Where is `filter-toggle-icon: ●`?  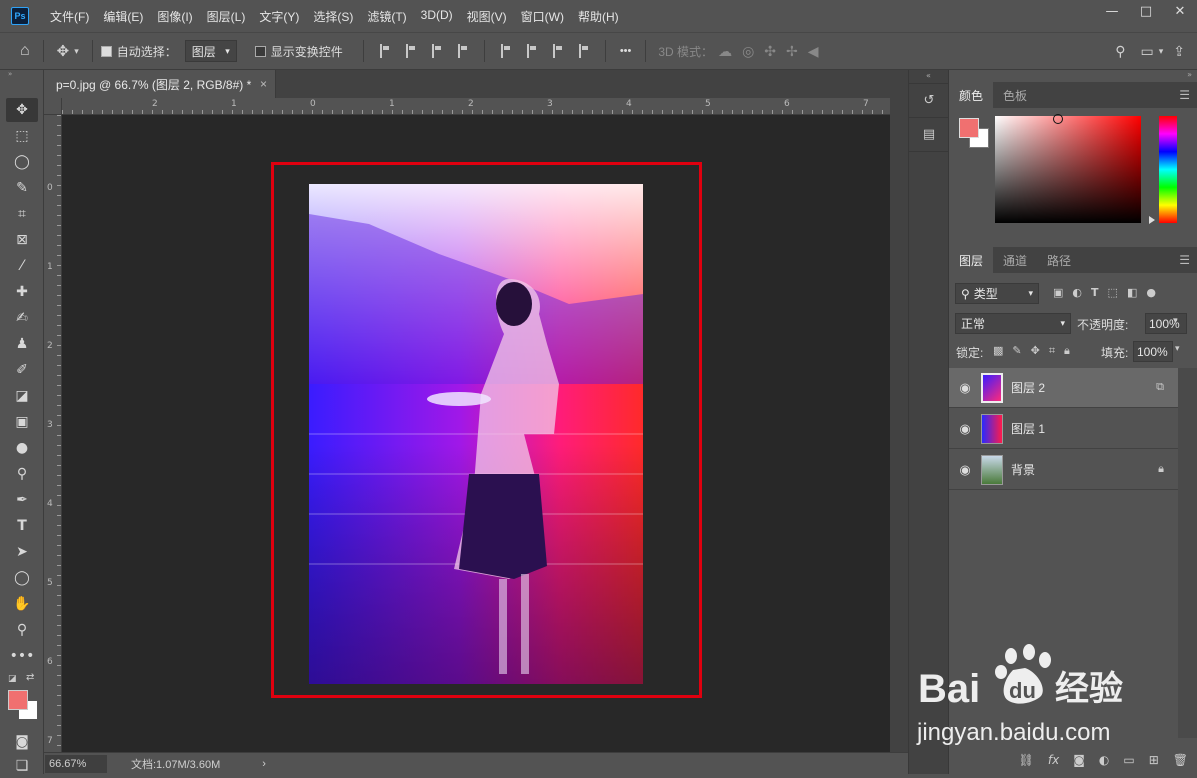
filter-toggle-icon: ● is located at coordinates (1151, 292).